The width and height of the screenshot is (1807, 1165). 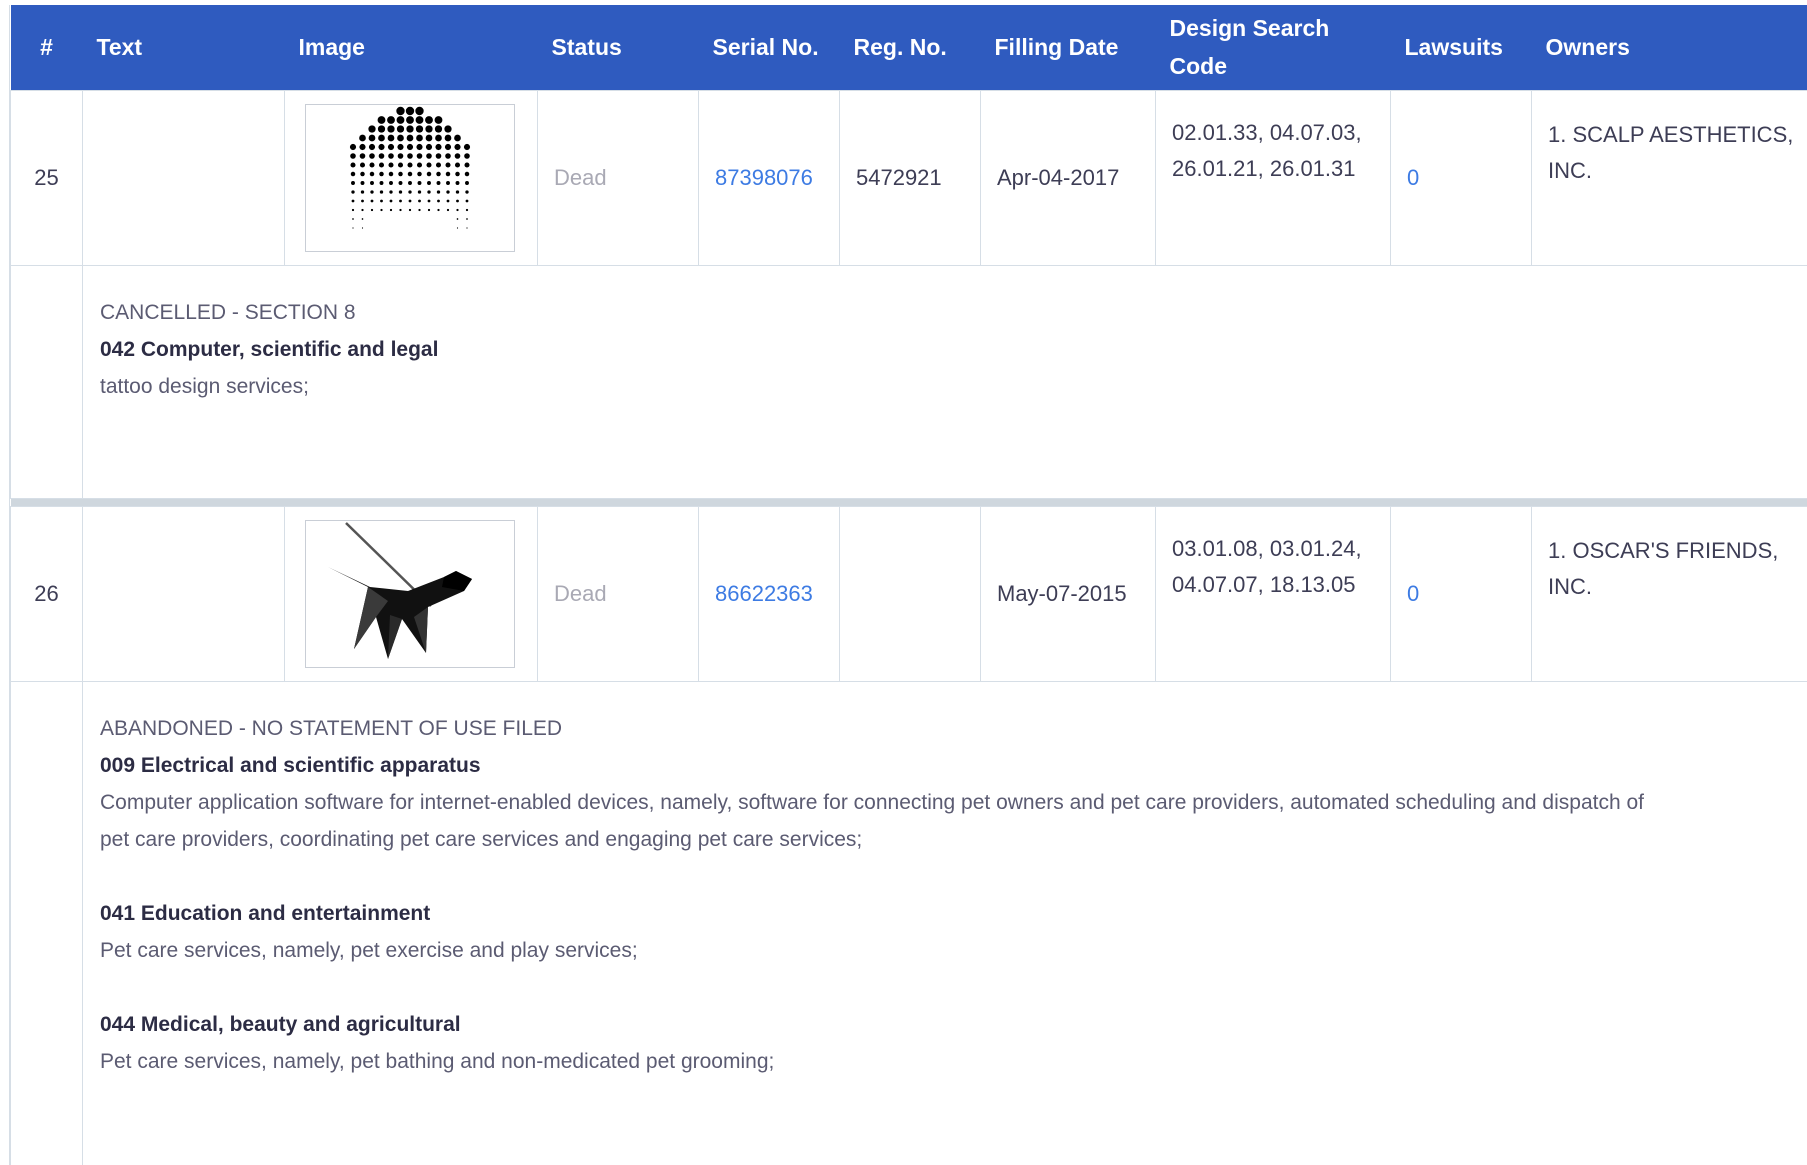 I want to click on row-separator, so click(x=908, y=502).